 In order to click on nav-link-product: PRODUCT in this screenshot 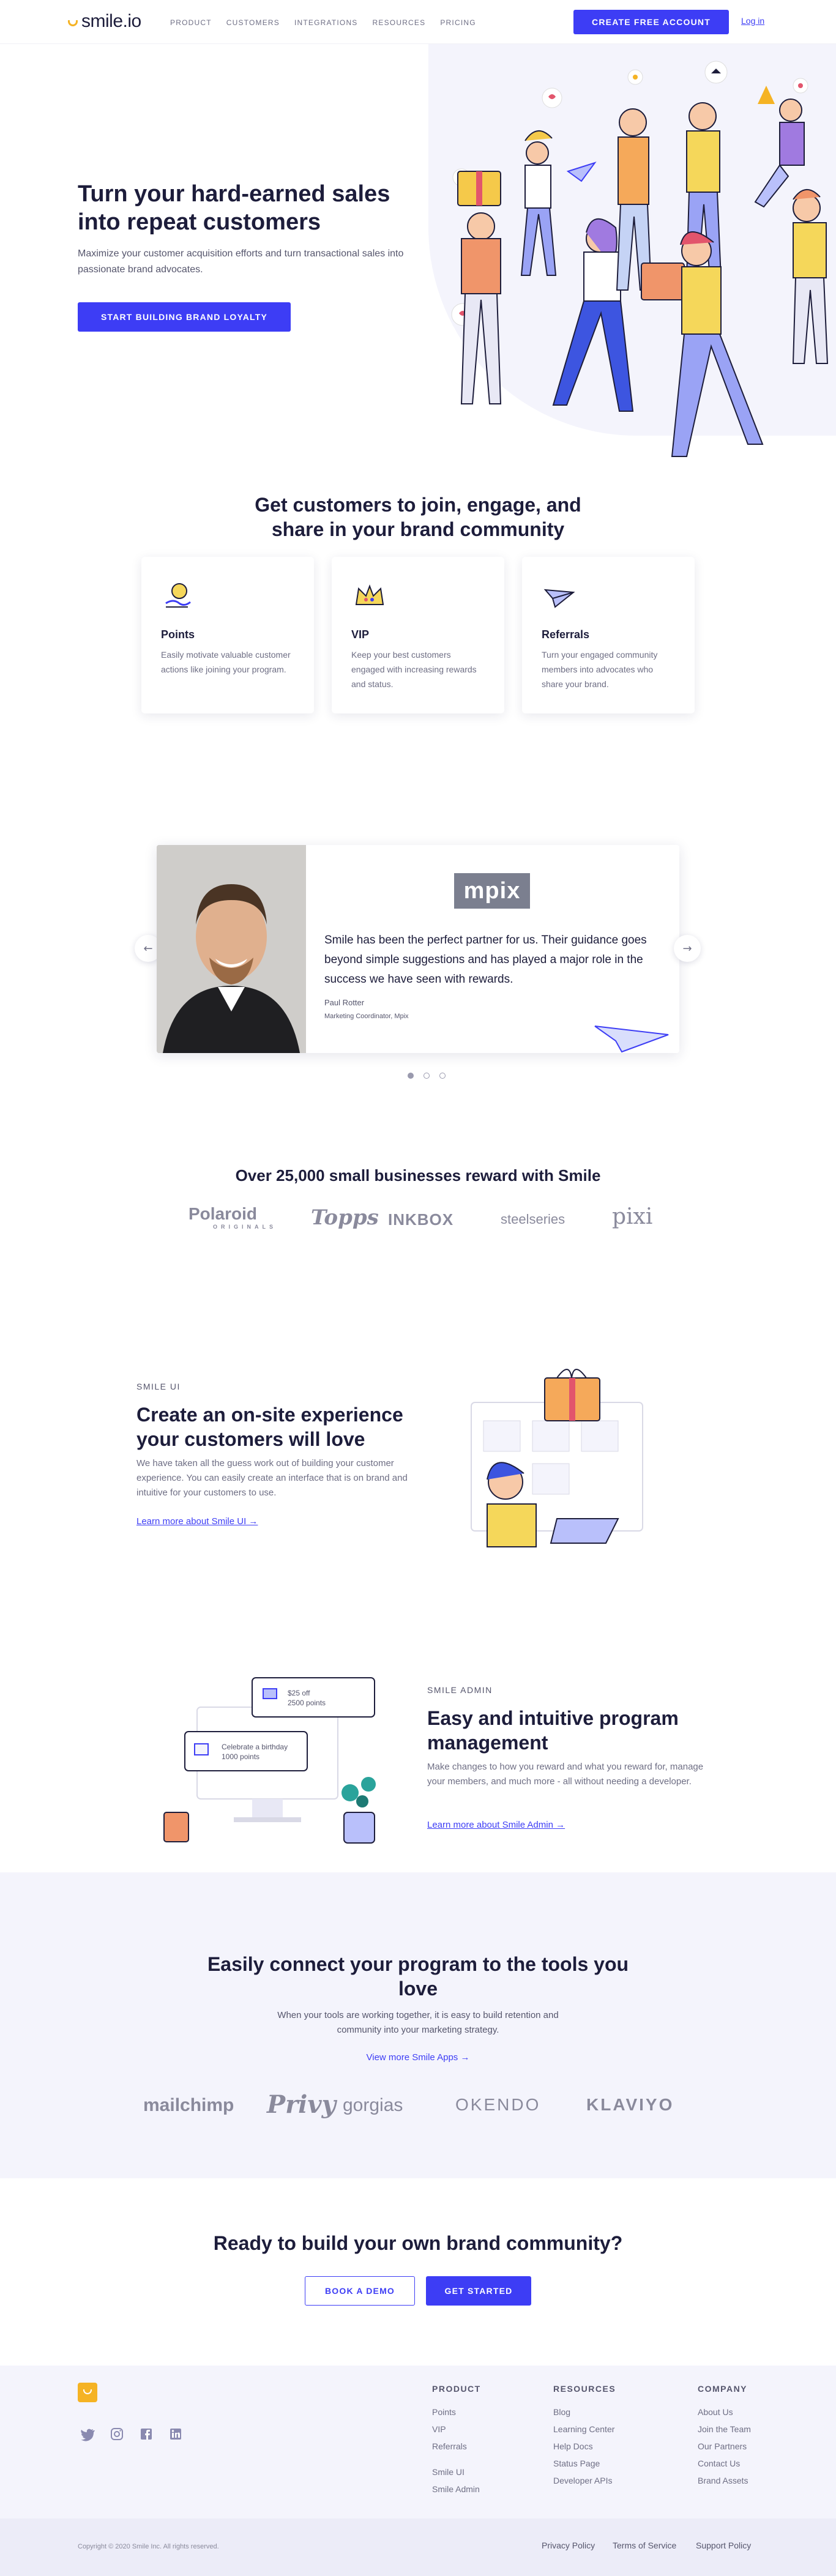, I will do `click(191, 23)`.